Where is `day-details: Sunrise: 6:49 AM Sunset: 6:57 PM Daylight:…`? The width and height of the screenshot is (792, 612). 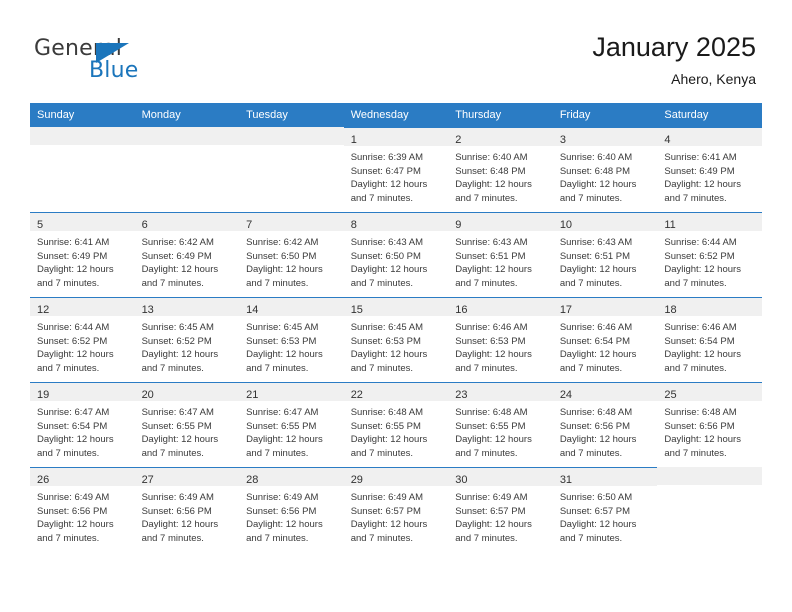 day-details: Sunrise: 6:49 AM Sunset: 6:57 PM Daylight:… is located at coordinates (500, 515).